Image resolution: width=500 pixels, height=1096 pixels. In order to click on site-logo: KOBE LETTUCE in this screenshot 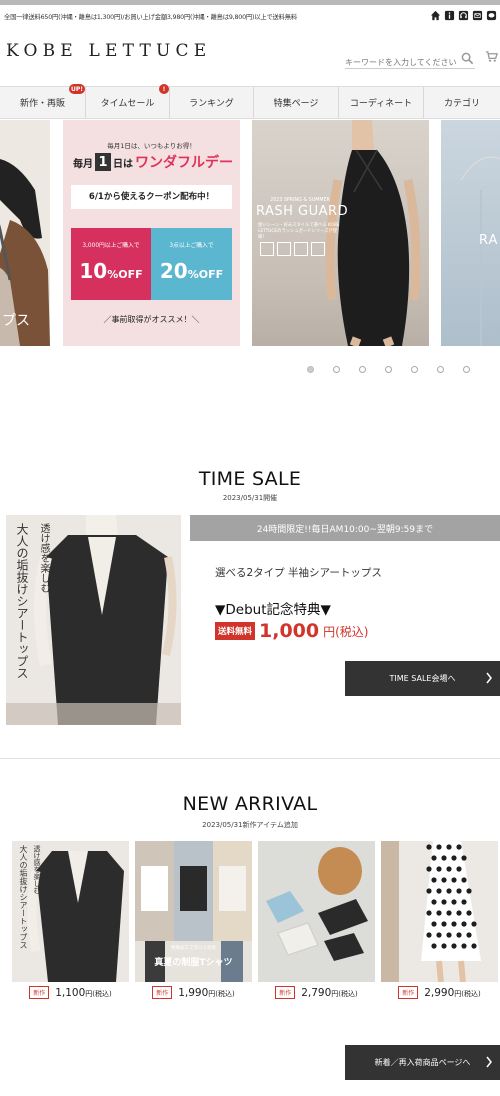, I will do `click(108, 51)`.